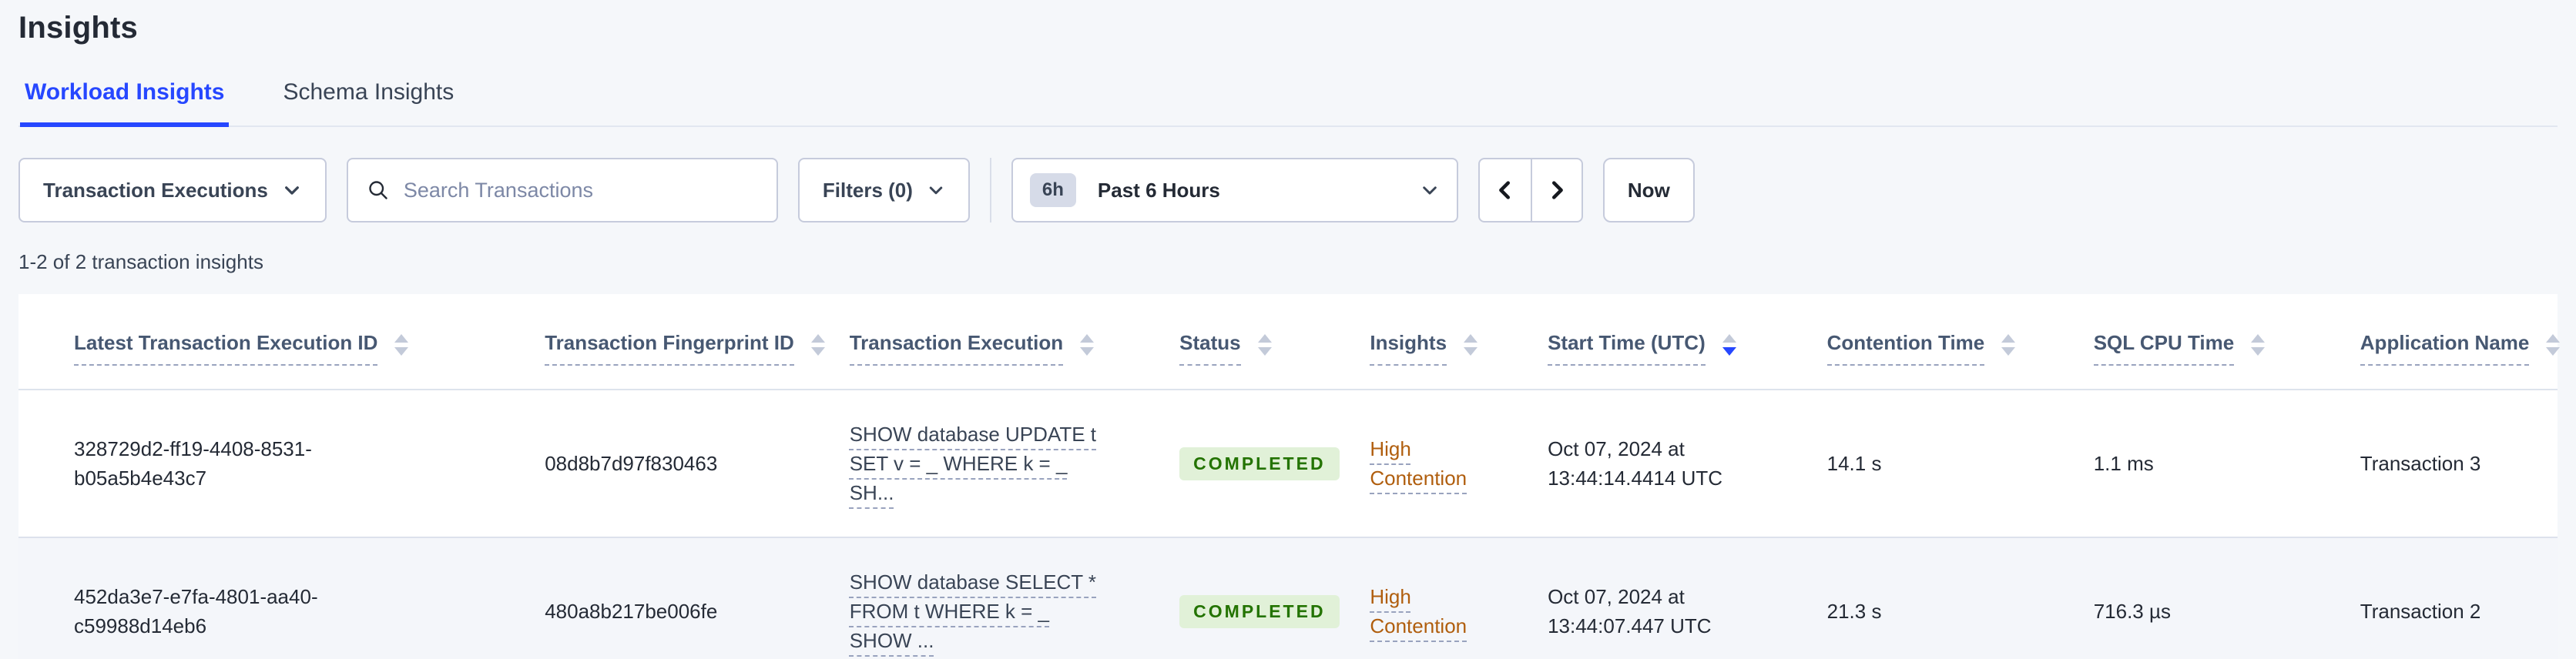 This screenshot has width=2576, height=659. I want to click on cell-start-time: Oct 07, 2024 at 13:44:07.447 UTC, so click(1669, 598).